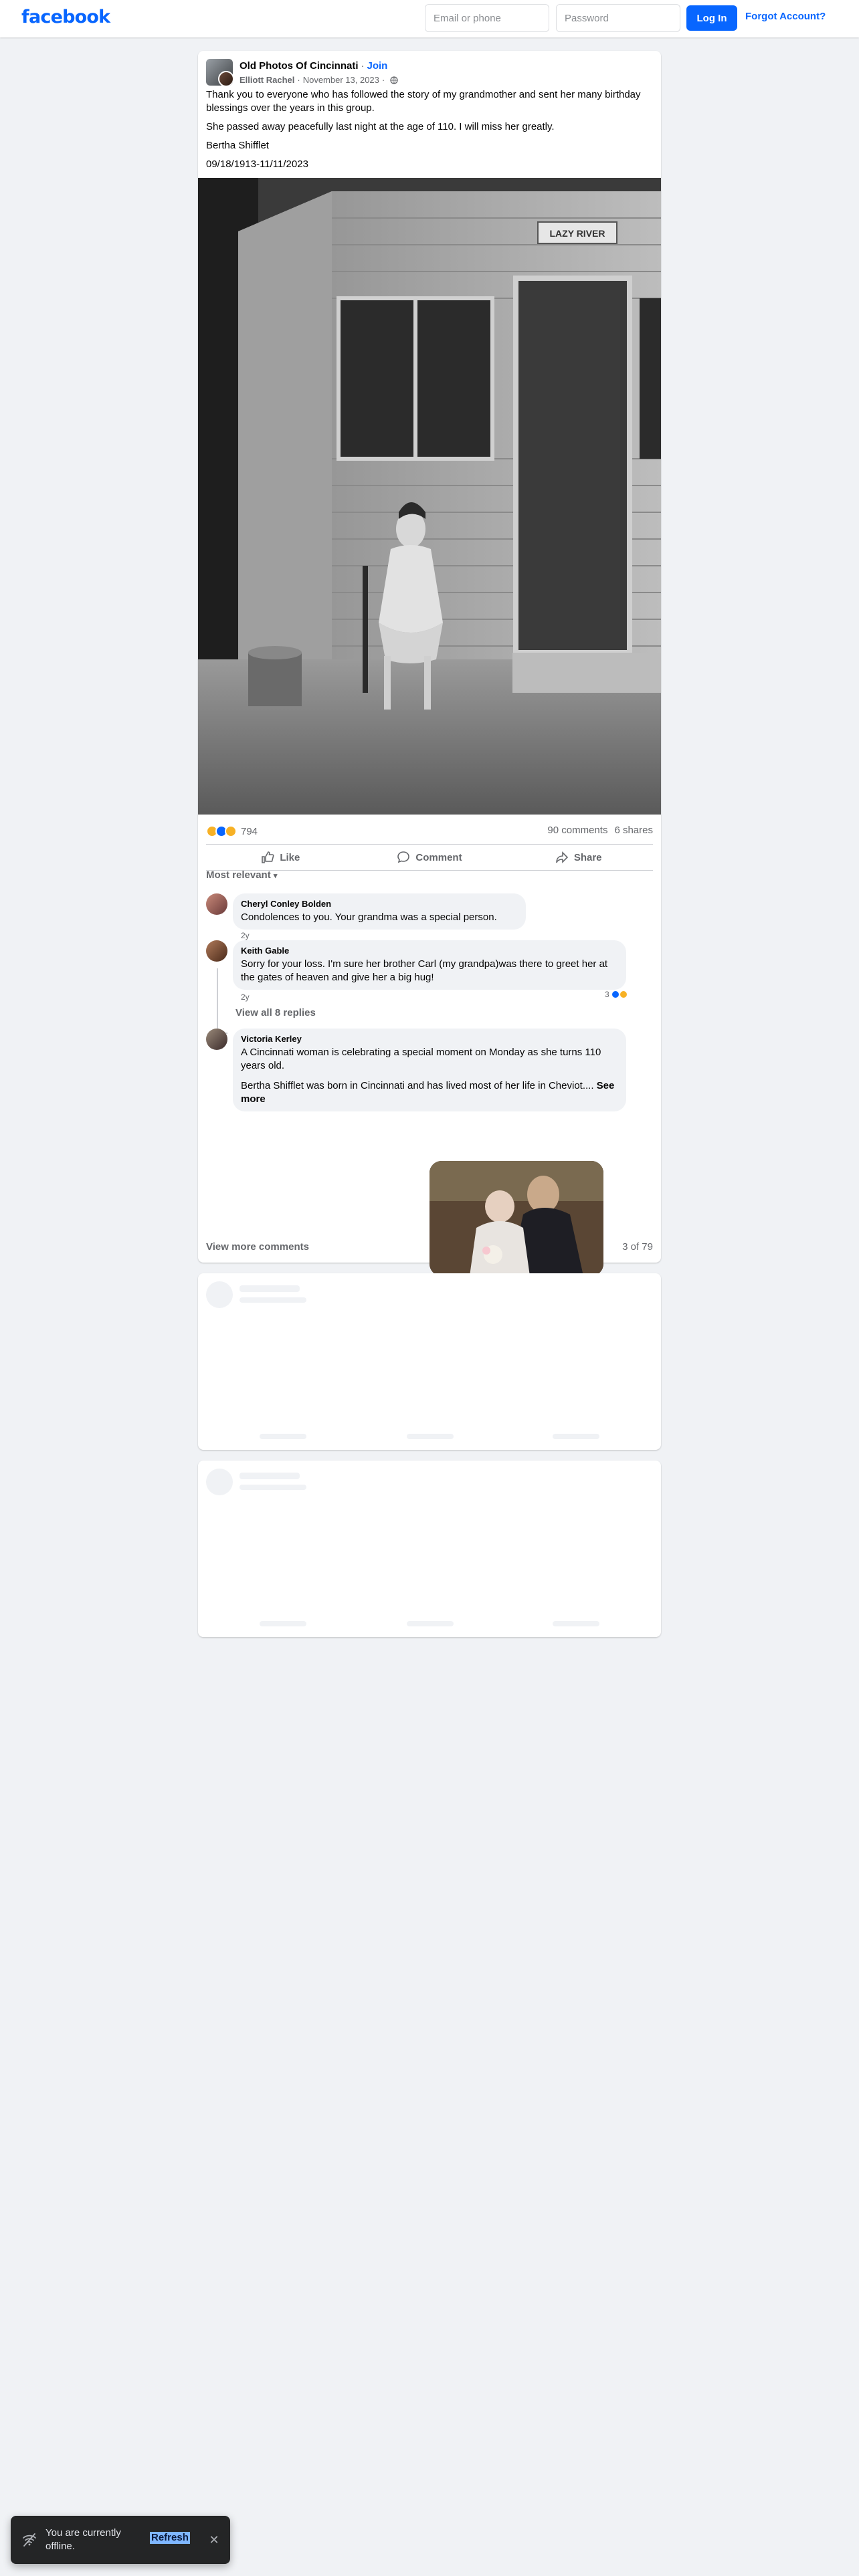 The width and height of the screenshot is (859, 2576). What do you see at coordinates (404, 857) in the screenshot?
I see `comment-icon` at bounding box center [404, 857].